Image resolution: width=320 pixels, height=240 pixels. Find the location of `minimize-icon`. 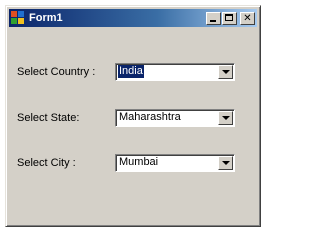

minimize-icon is located at coordinates (213, 20).